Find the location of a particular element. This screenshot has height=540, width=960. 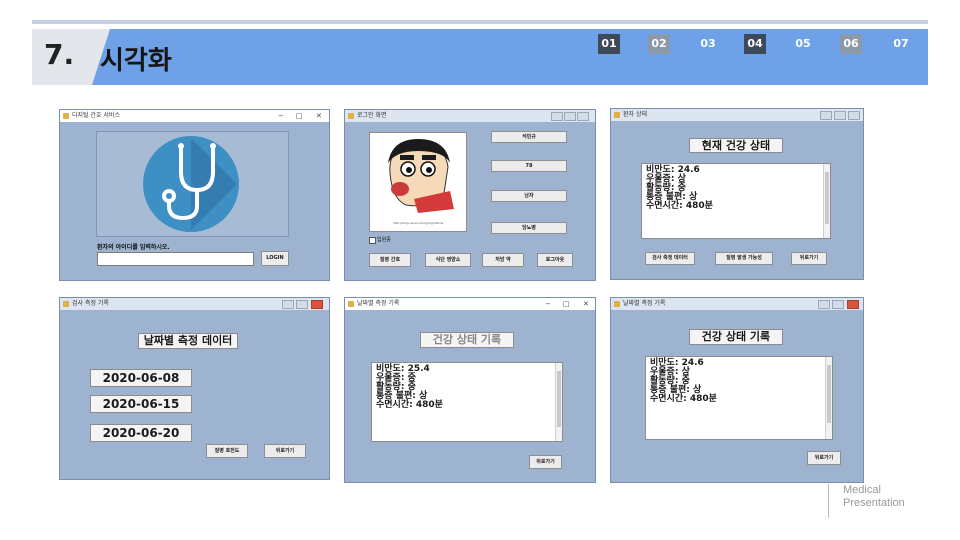

login-button: LOGIN is located at coordinates (275, 258).